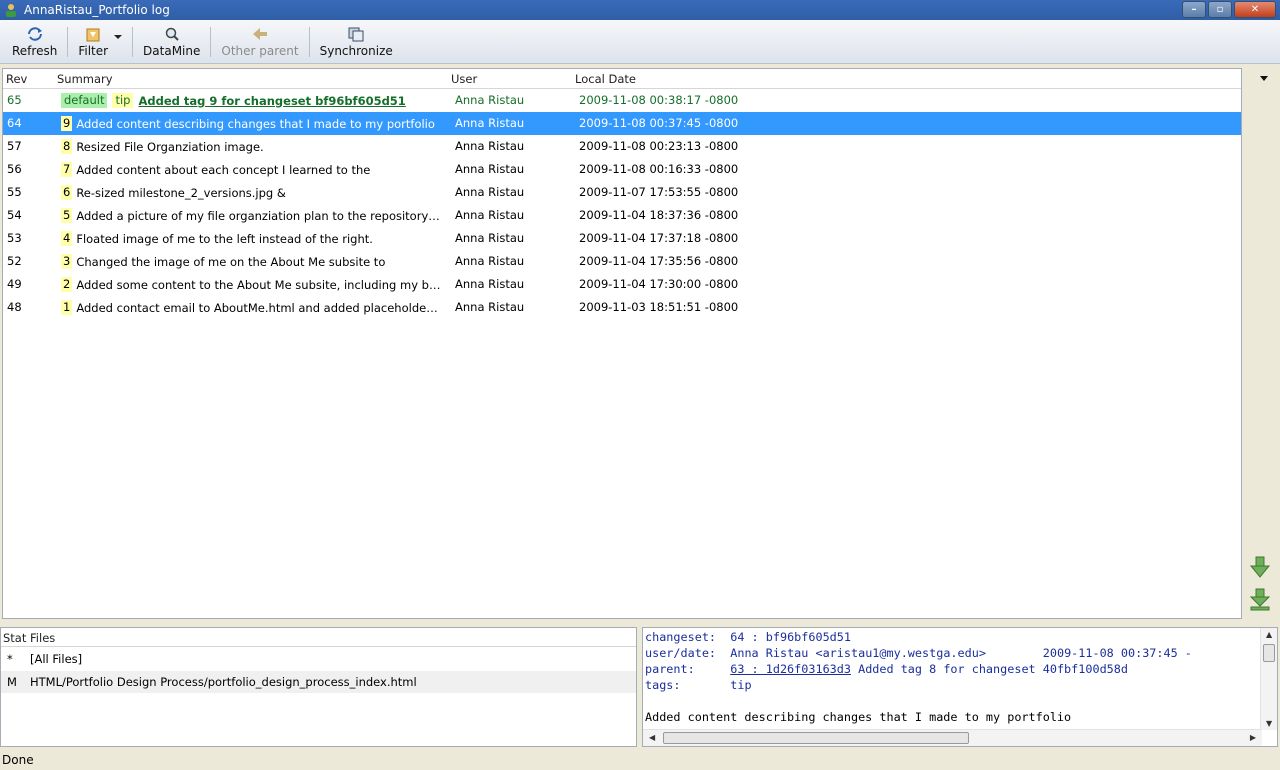 The image size is (1280, 770). What do you see at coordinates (170, 146) in the screenshot?
I see `summary-text: Resized File Organziation image.` at bounding box center [170, 146].